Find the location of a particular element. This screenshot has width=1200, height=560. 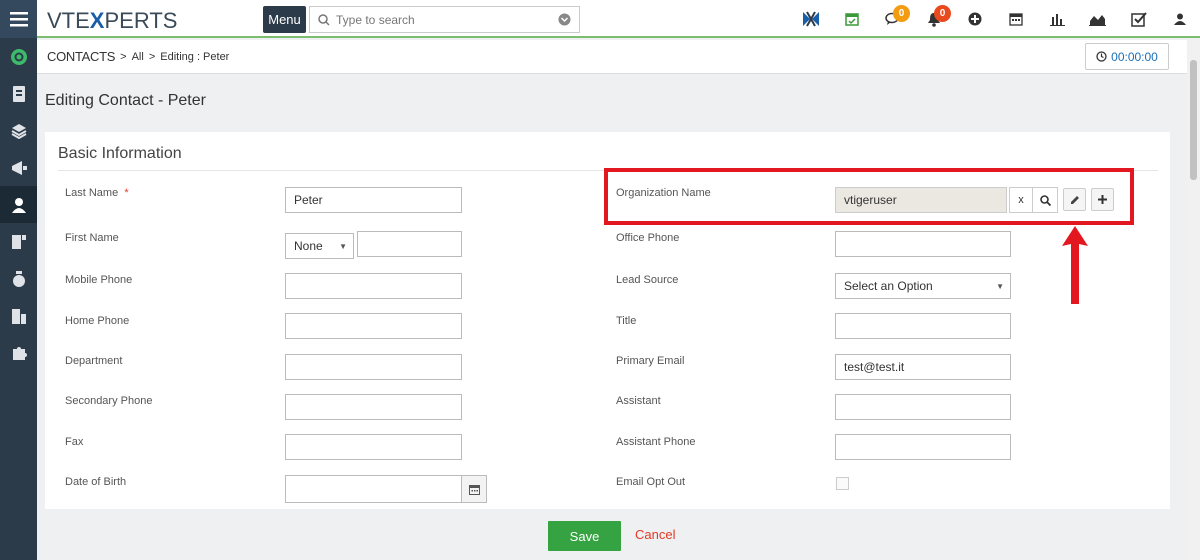

save-button: Save is located at coordinates (584, 536).